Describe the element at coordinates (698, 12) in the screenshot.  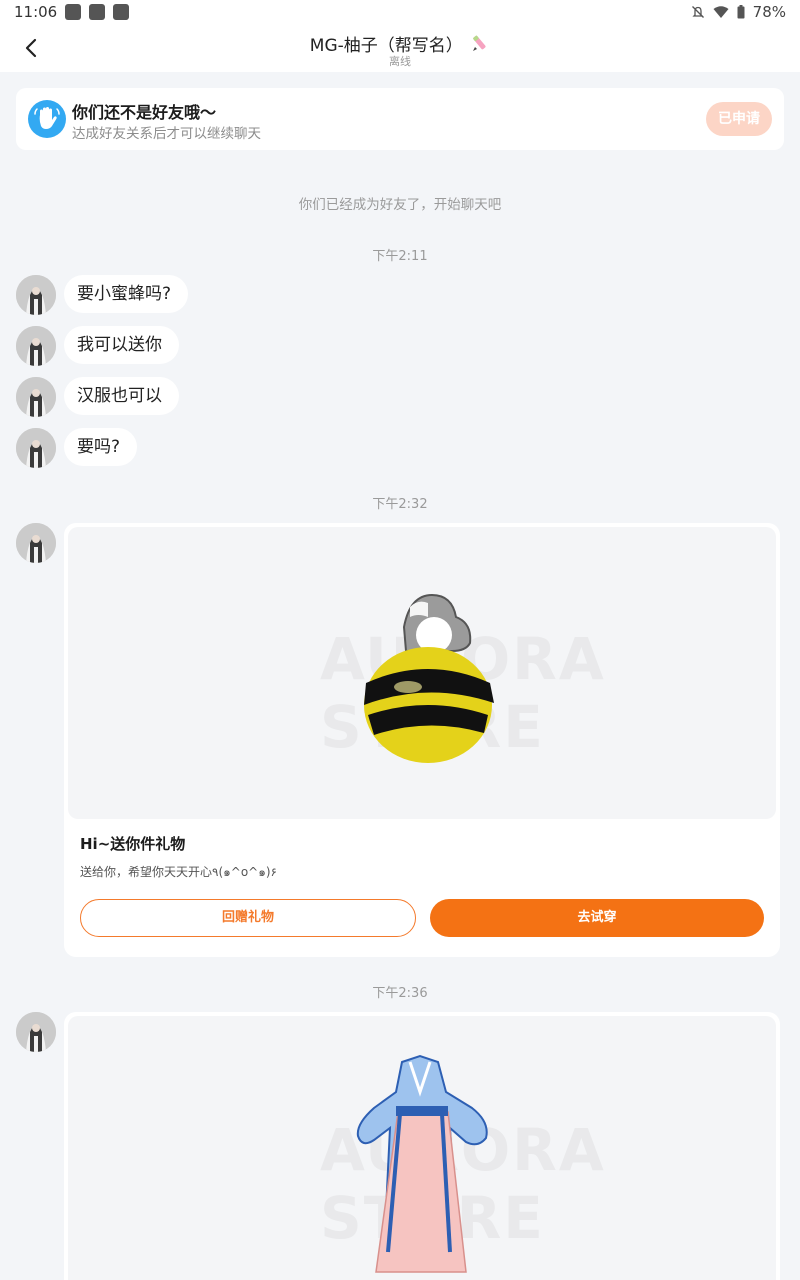
I see `mute-icon` at that location.